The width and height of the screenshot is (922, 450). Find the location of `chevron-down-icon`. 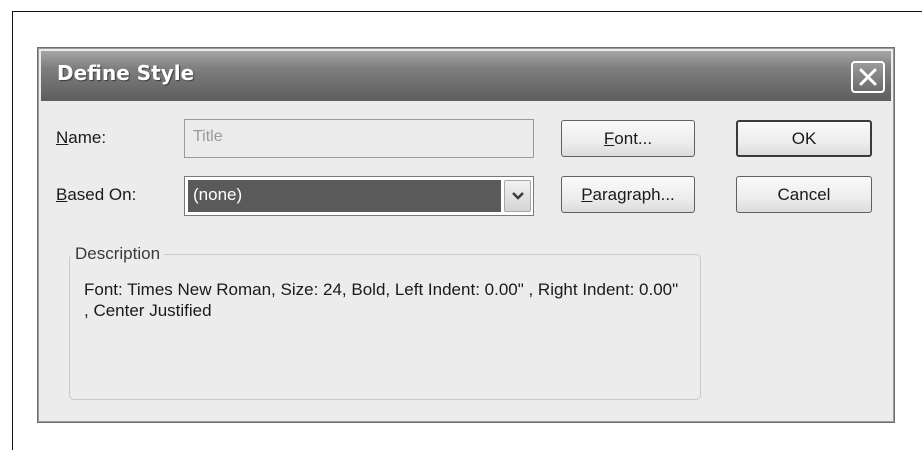

chevron-down-icon is located at coordinates (518, 196).